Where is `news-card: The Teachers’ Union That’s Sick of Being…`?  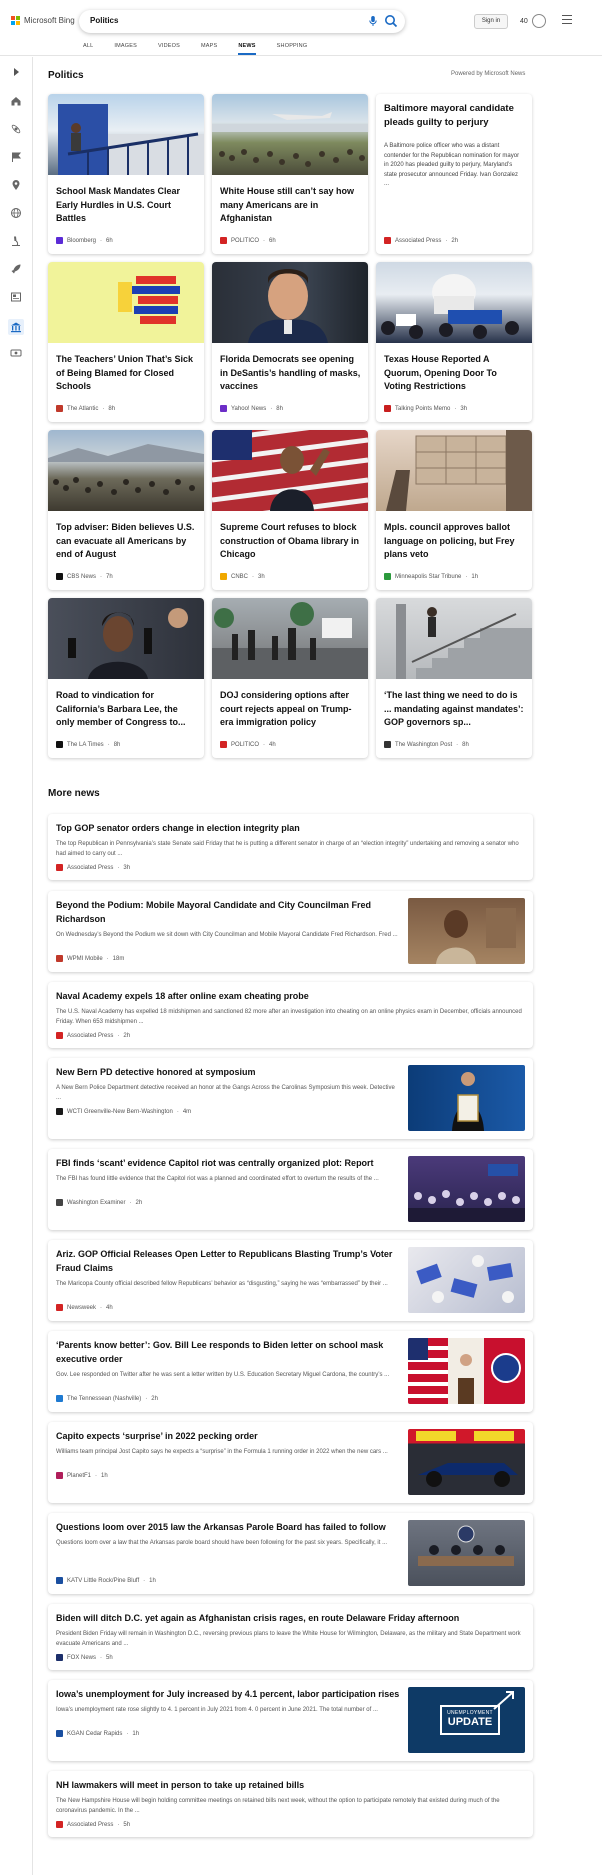 news-card: The Teachers’ Union That’s Sick of Being… is located at coordinates (126, 342).